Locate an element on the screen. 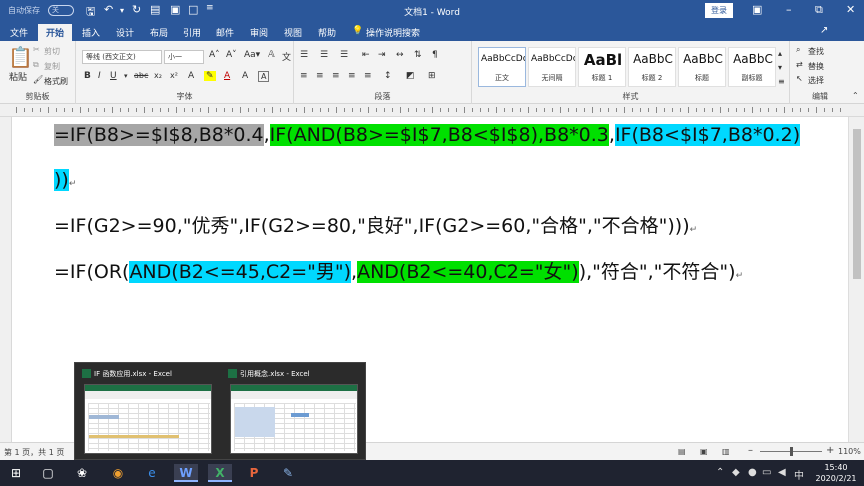  chrome-icon: ◉ is located at coordinates (118, 473).